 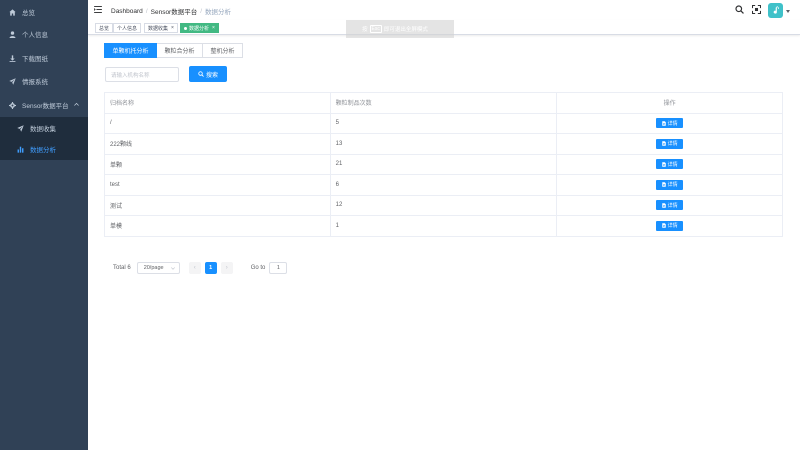 I want to click on cell-count: 13, so click(x=444, y=144).